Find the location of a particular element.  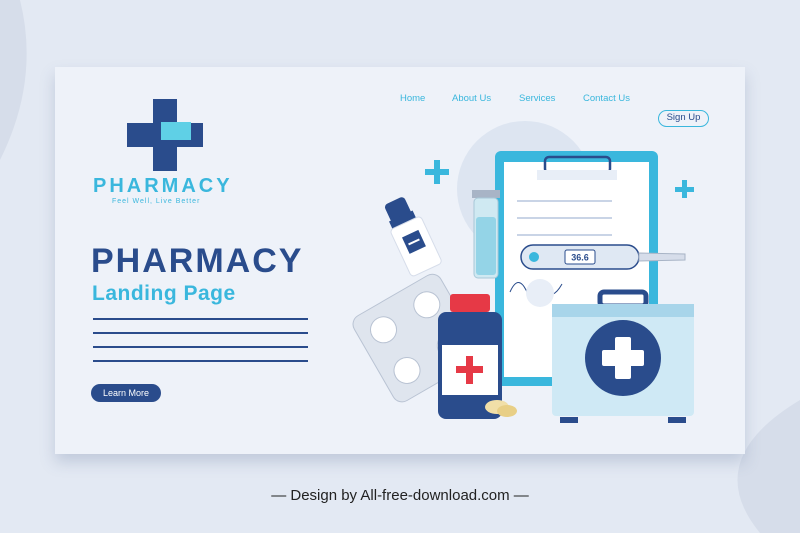

dropper-bottle-icon is located at coordinates (413, 237).